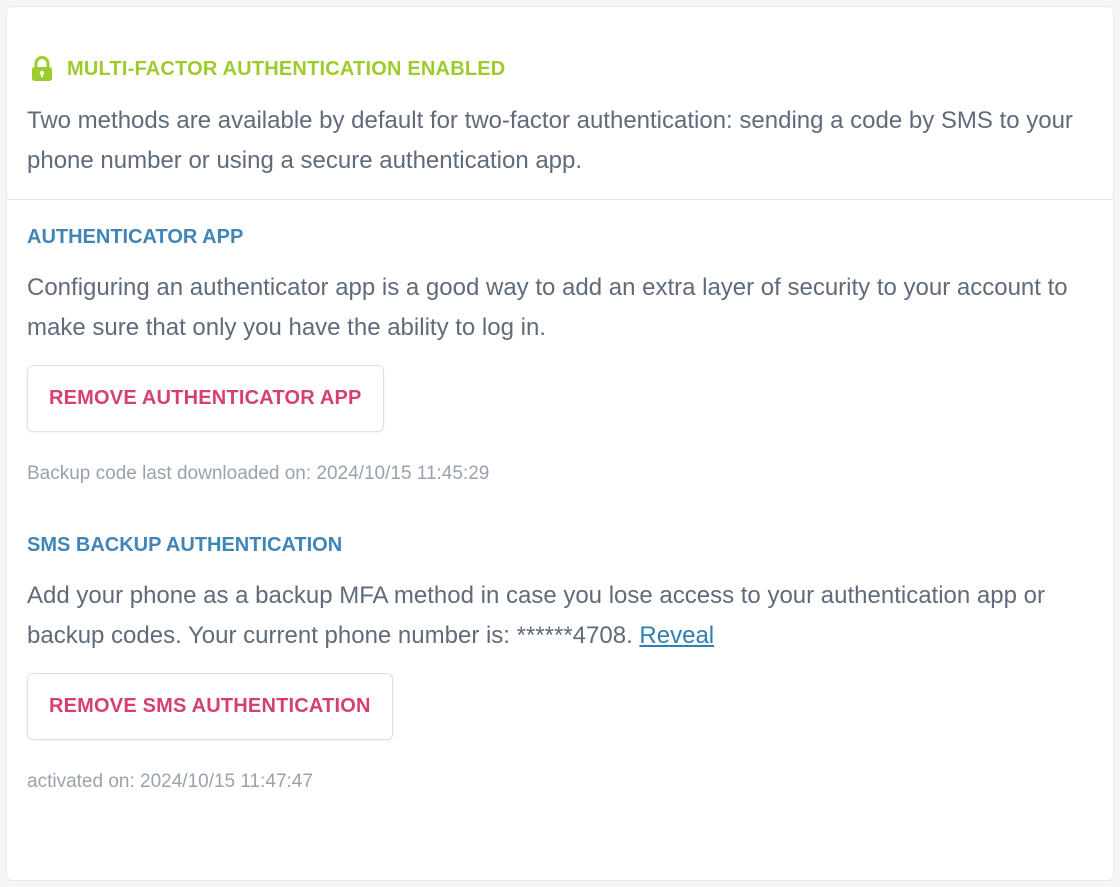  What do you see at coordinates (42, 68) in the screenshot?
I see `lock-icon` at bounding box center [42, 68].